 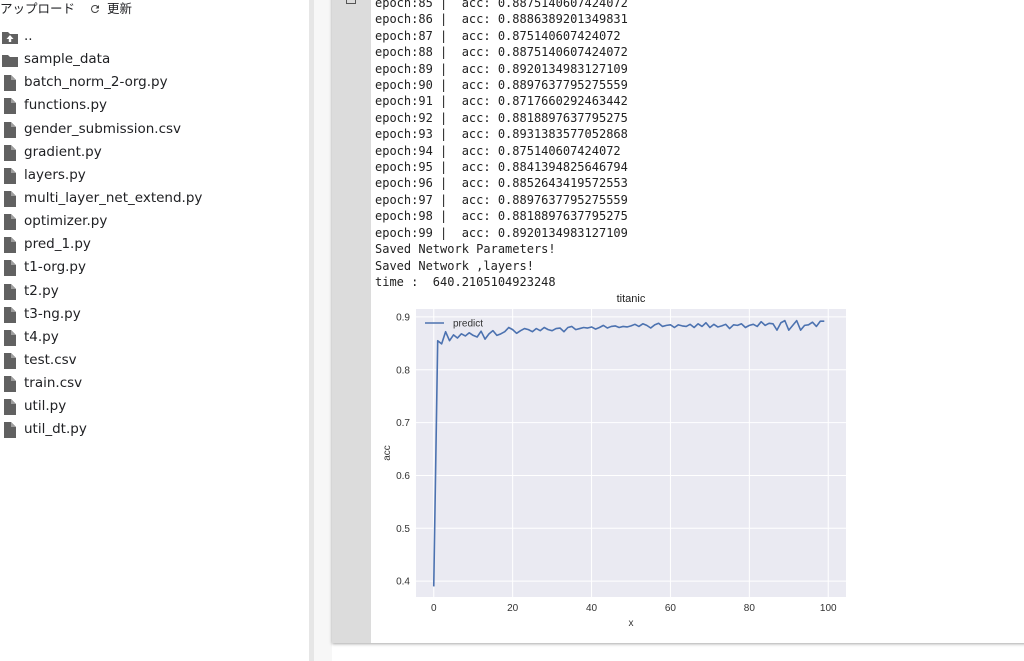 I want to click on chart-title: titanic, so click(x=631, y=299).